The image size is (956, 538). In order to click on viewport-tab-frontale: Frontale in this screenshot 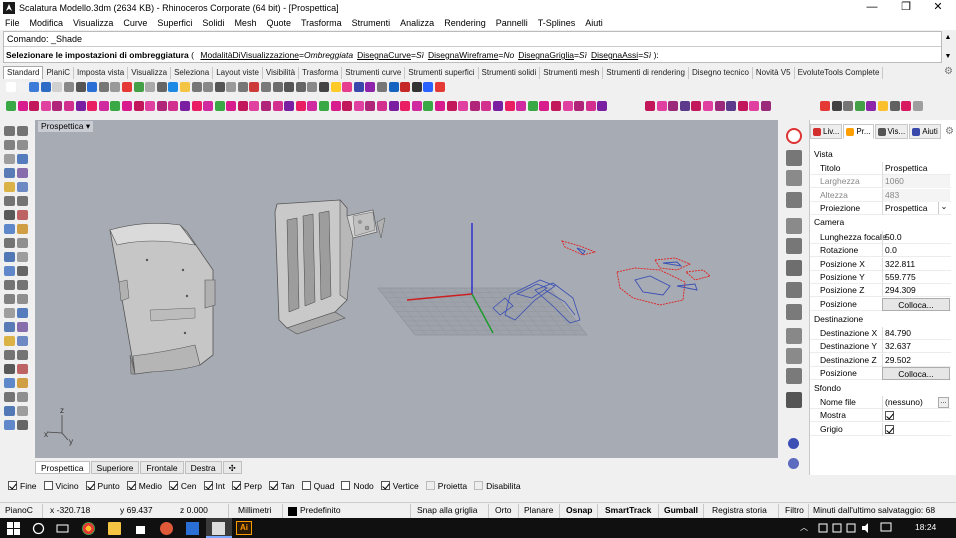, I will do `click(162, 467)`.